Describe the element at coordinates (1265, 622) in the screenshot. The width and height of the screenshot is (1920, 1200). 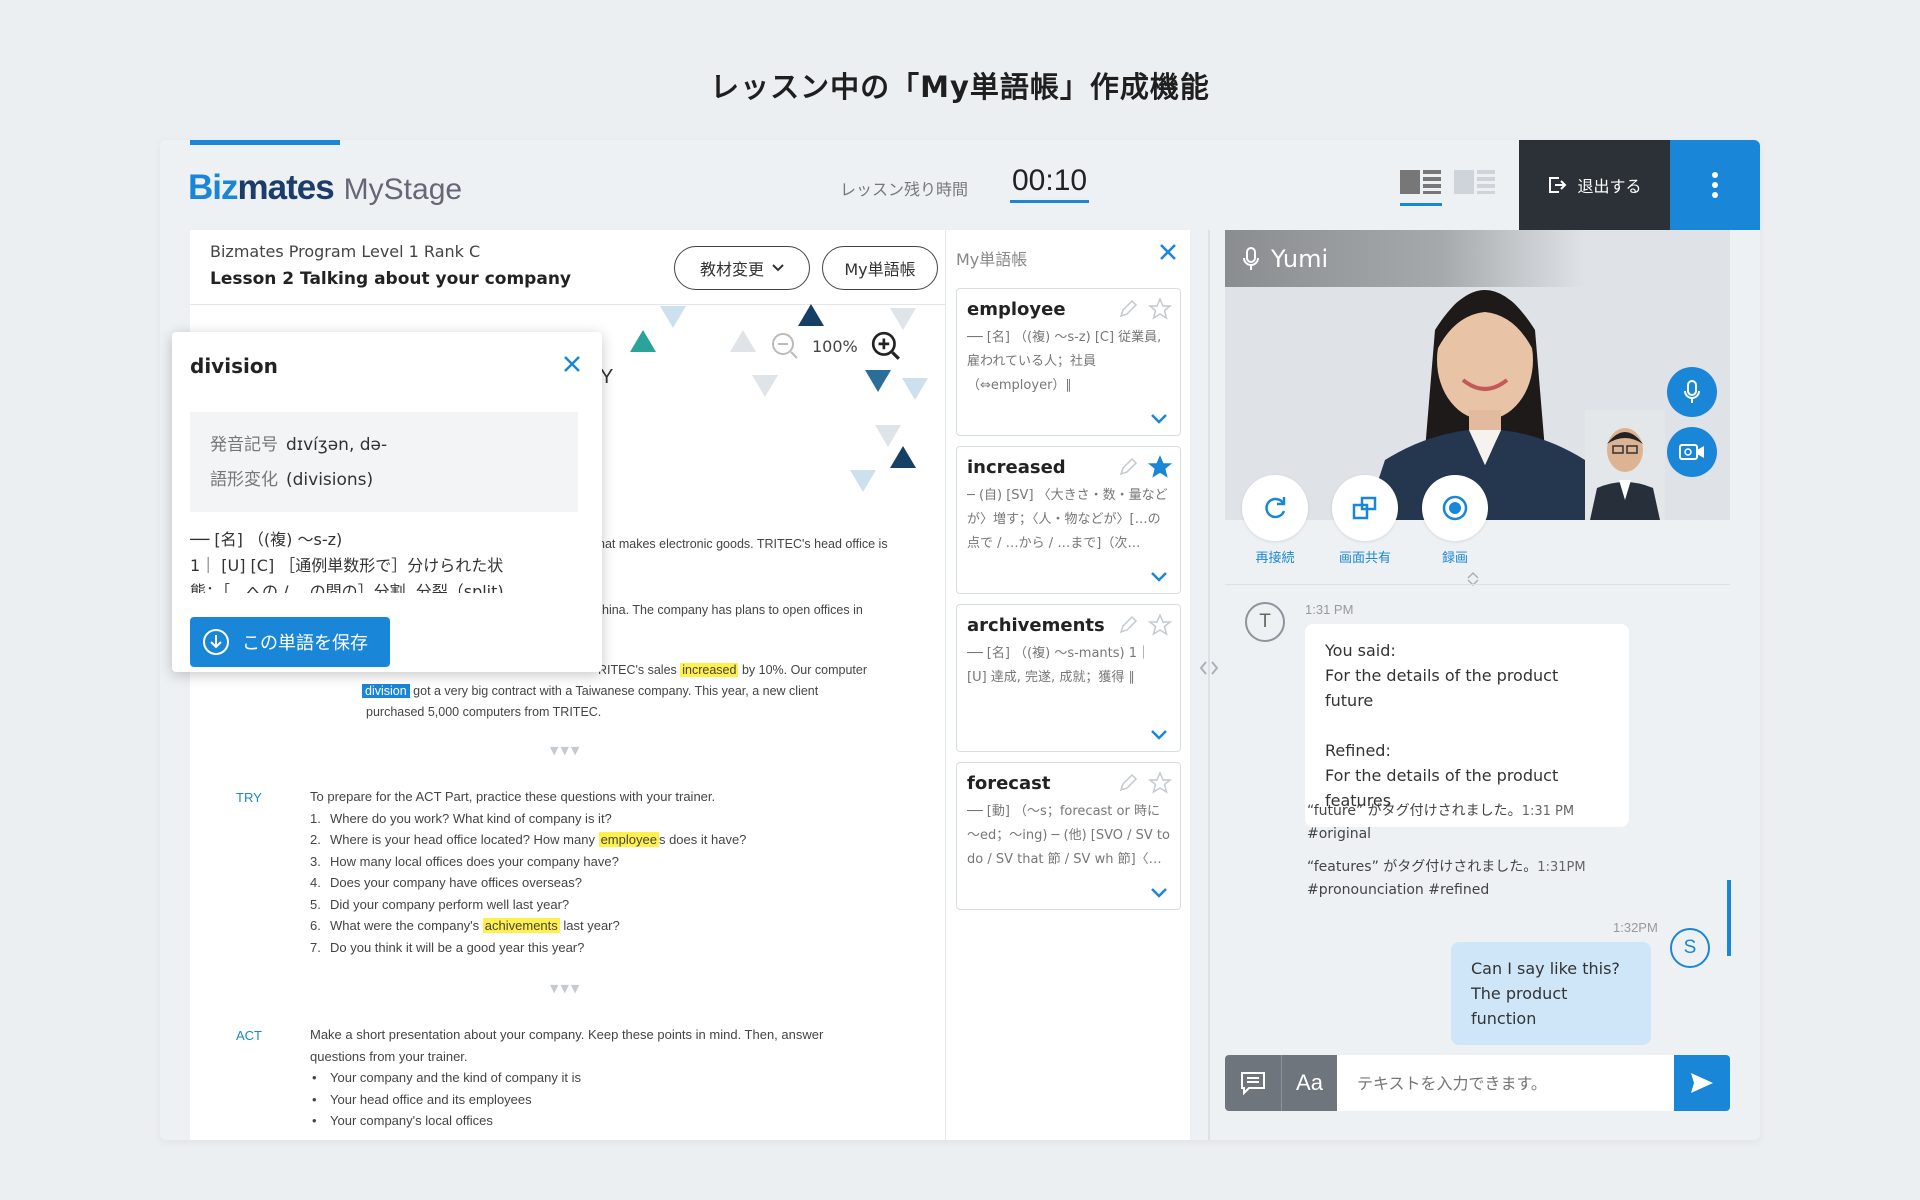
I see `trainer-avatar: T` at that location.